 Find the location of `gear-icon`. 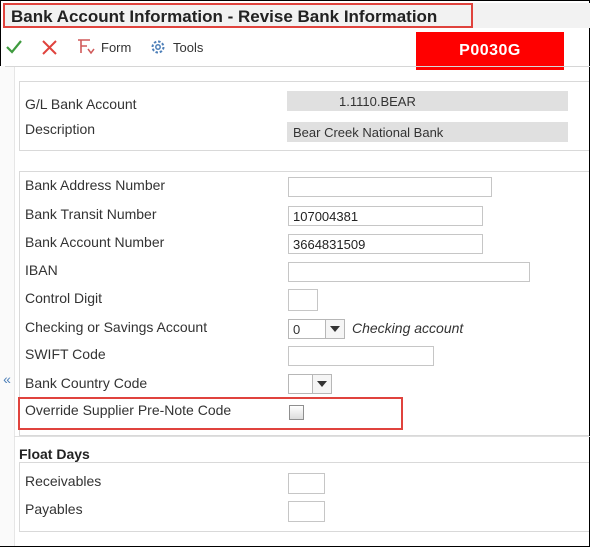

gear-icon is located at coordinates (158, 47).